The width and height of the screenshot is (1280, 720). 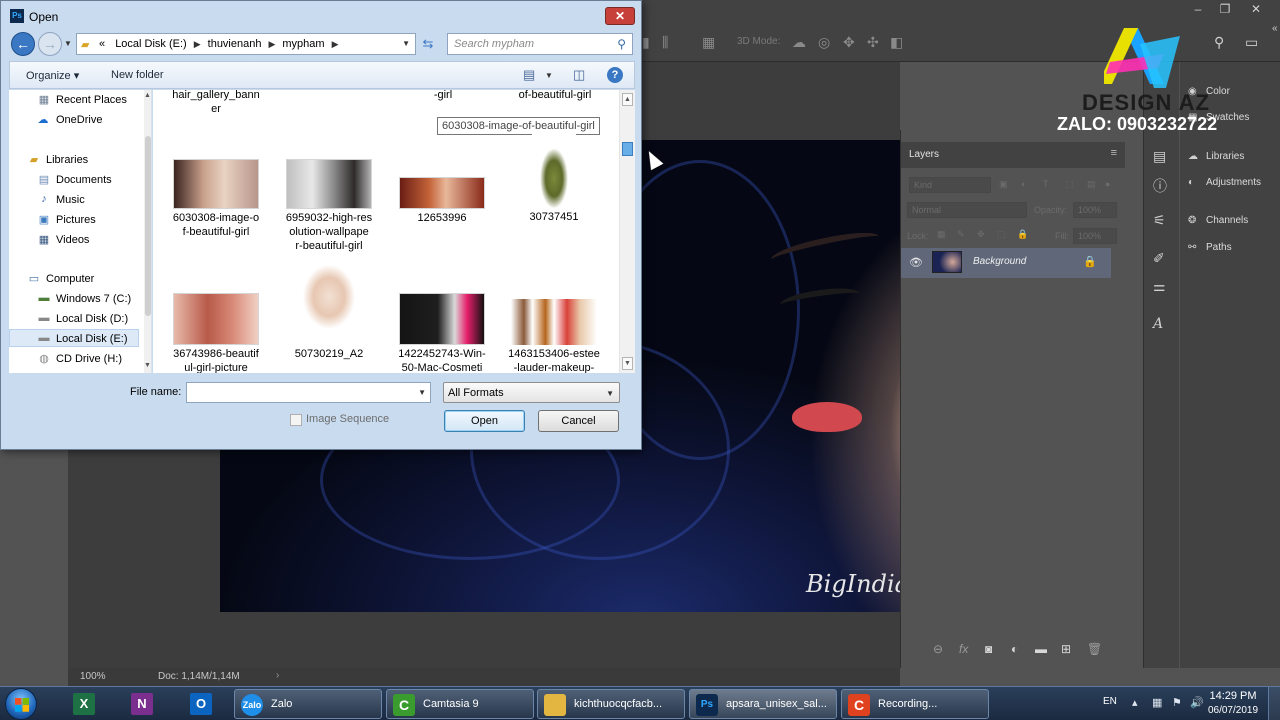 What do you see at coordinates (1216, 156) in the screenshot?
I see `panel-libraries: ☁ Libraries` at bounding box center [1216, 156].